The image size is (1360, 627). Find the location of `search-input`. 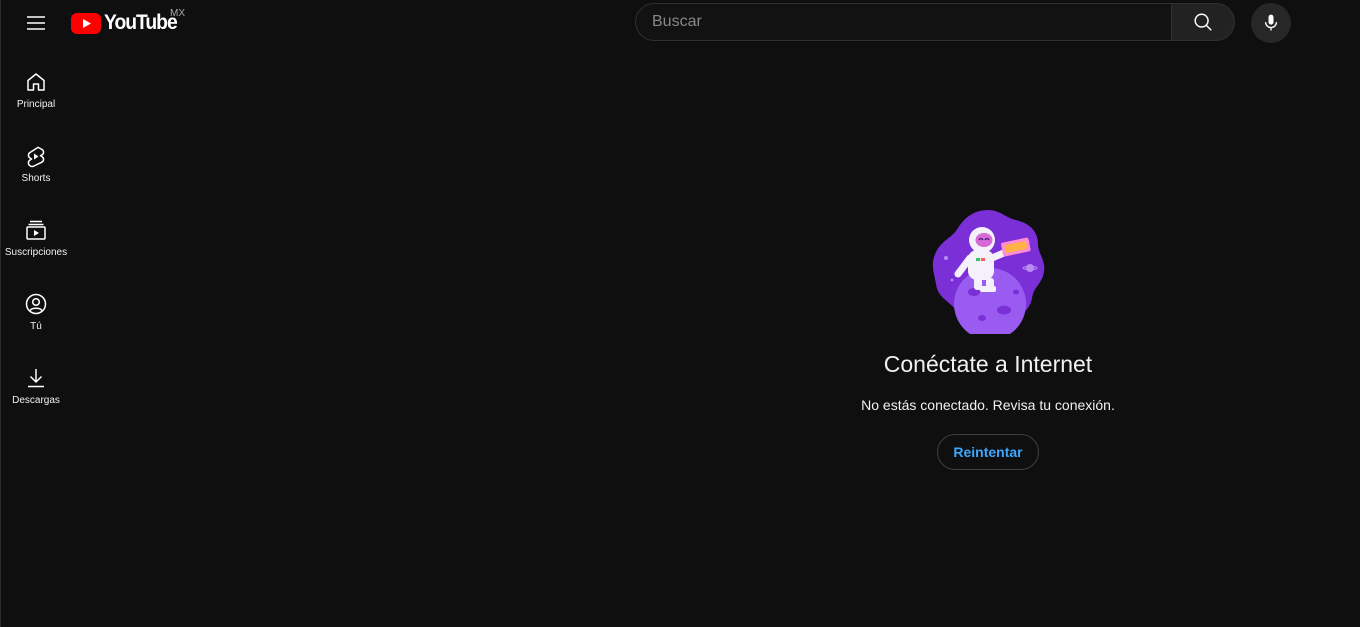

search-input is located at coordinates (903, 22).